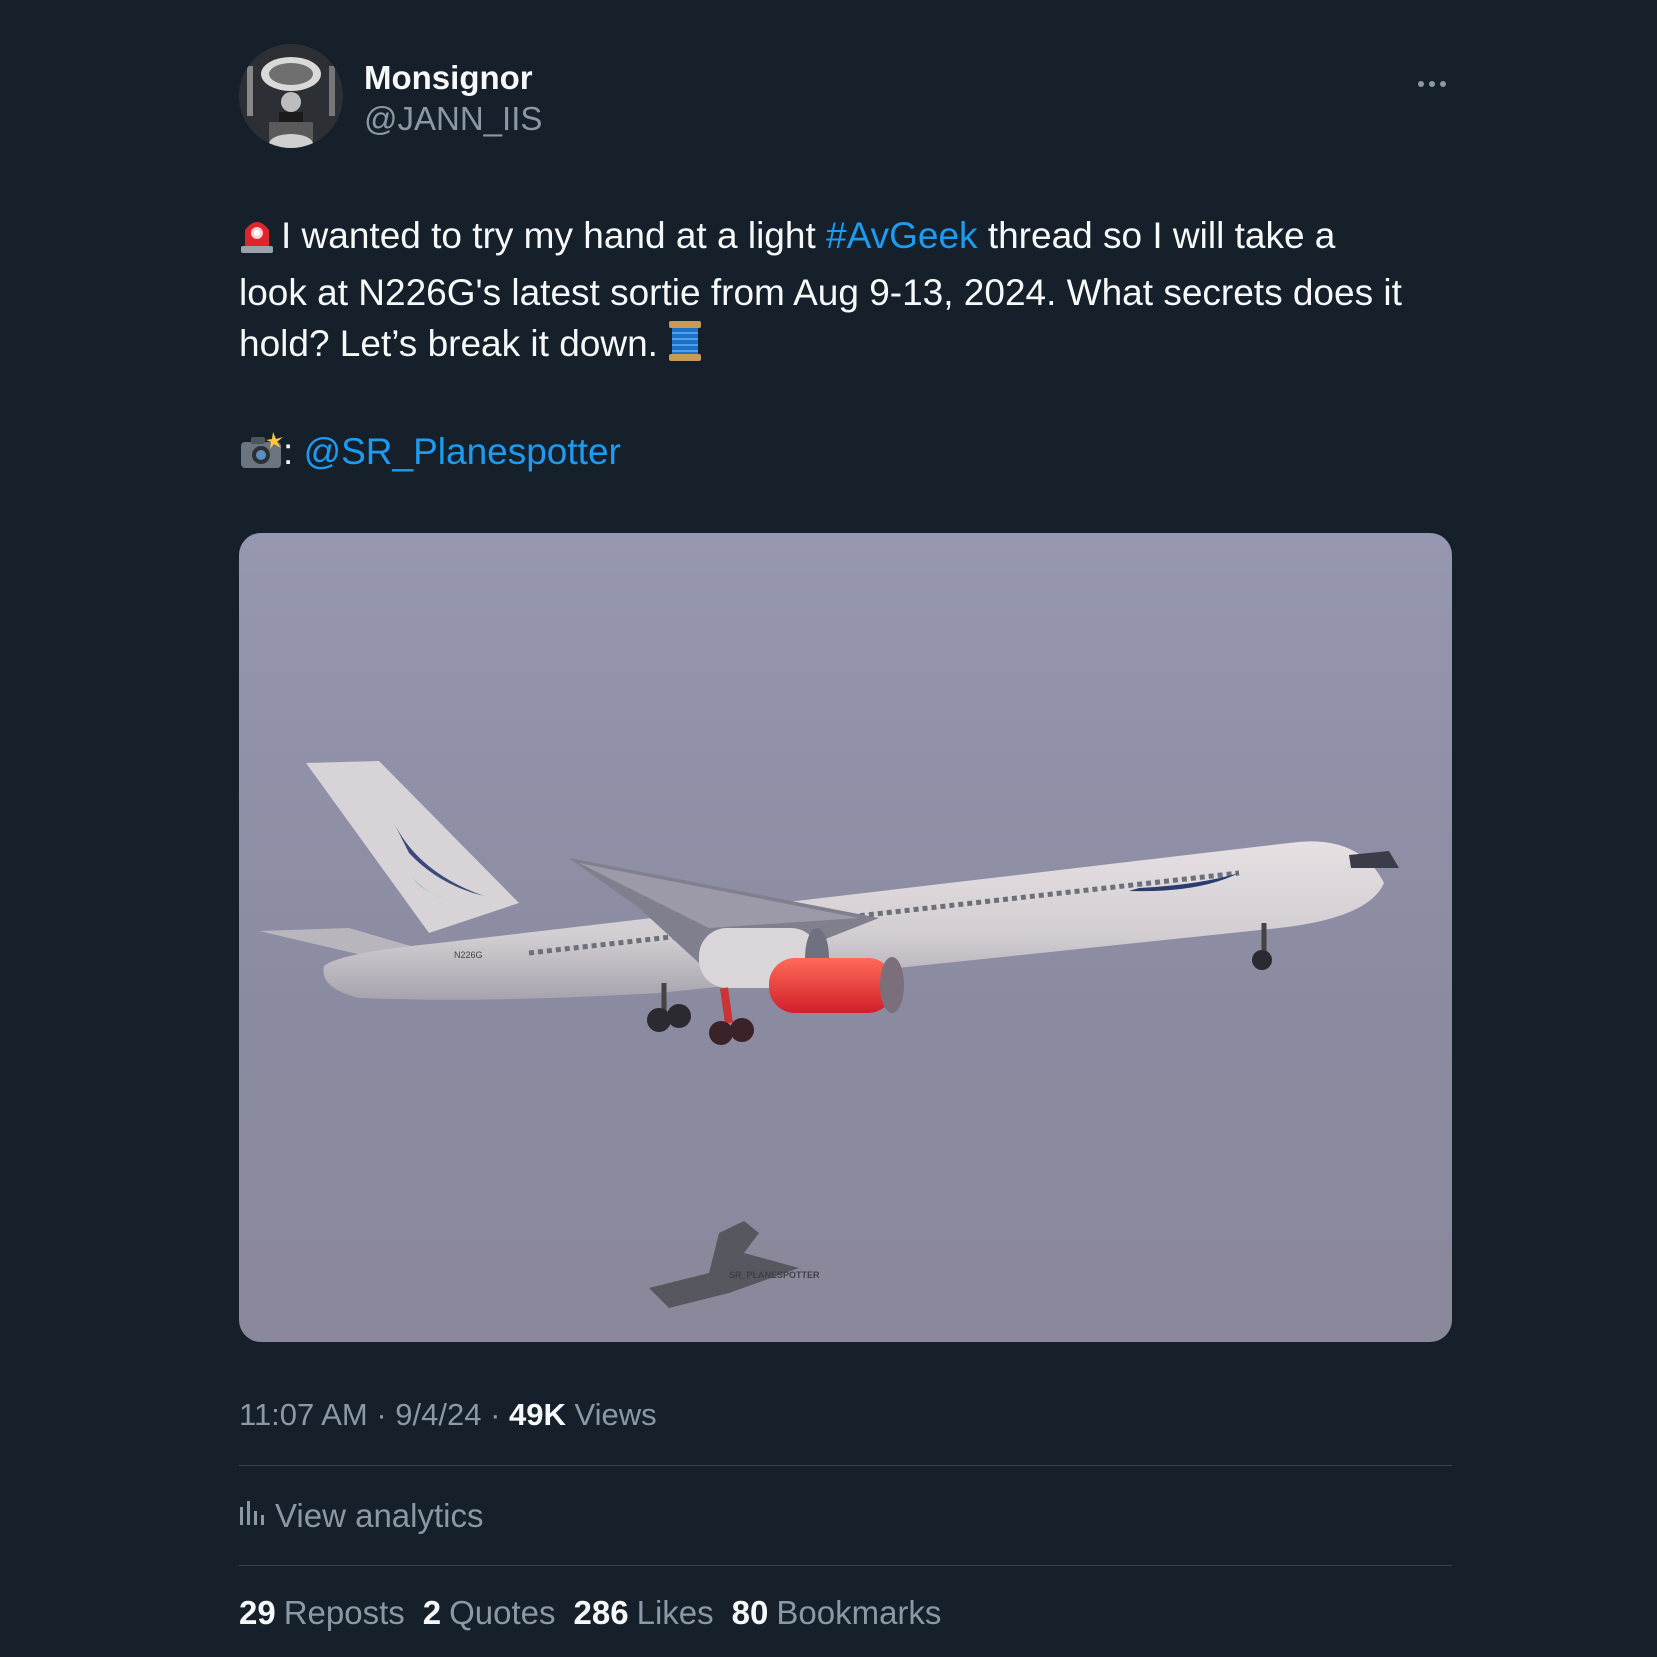  I want to click on more-horizontal-icon, so click(1432, 84).